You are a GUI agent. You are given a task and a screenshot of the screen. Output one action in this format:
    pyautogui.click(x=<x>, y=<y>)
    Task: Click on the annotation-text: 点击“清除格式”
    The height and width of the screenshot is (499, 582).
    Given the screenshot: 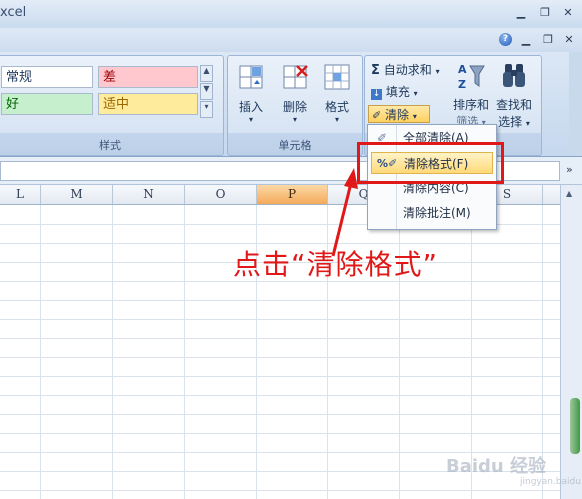 What is the action you would take?
    pyautogui.click(x=336, y=264)
    